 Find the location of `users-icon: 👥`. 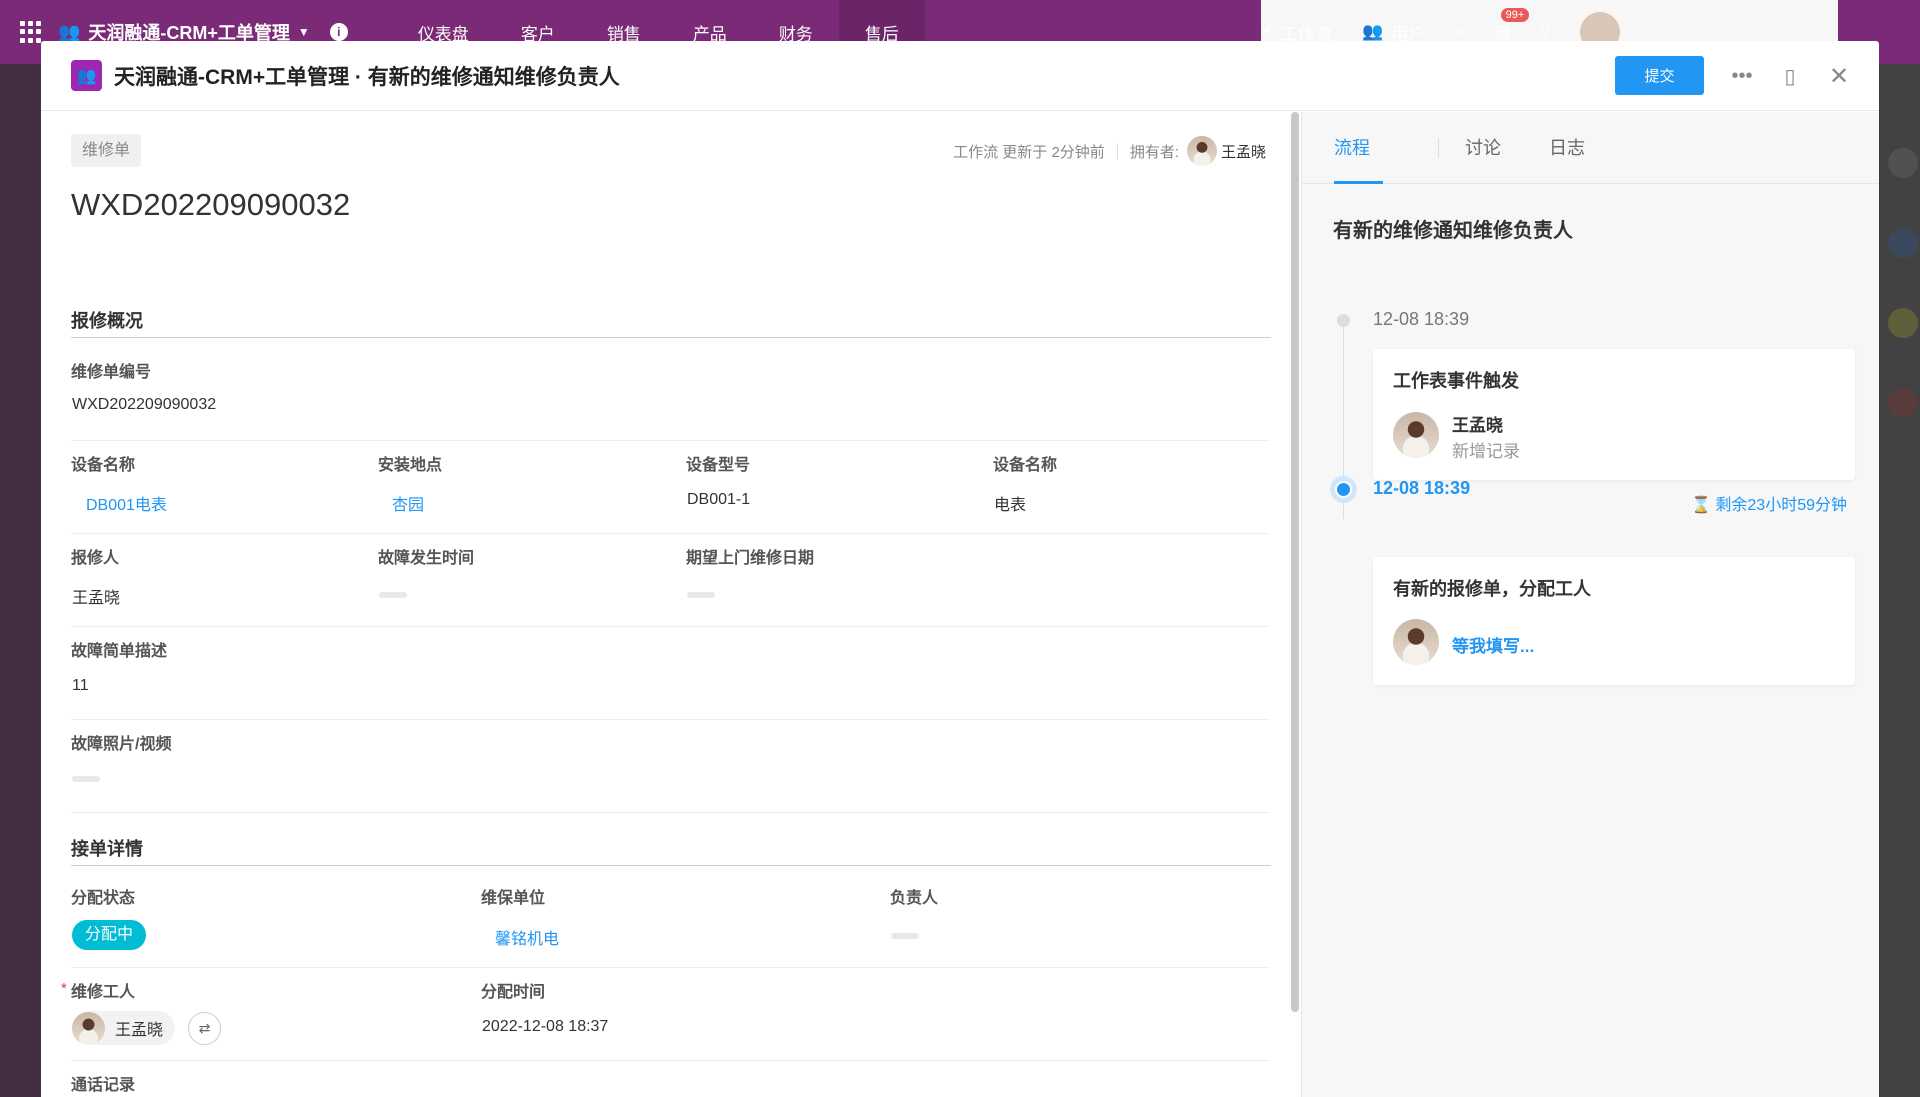

users-icon: 👥 is located at coordinates (1372, 31).